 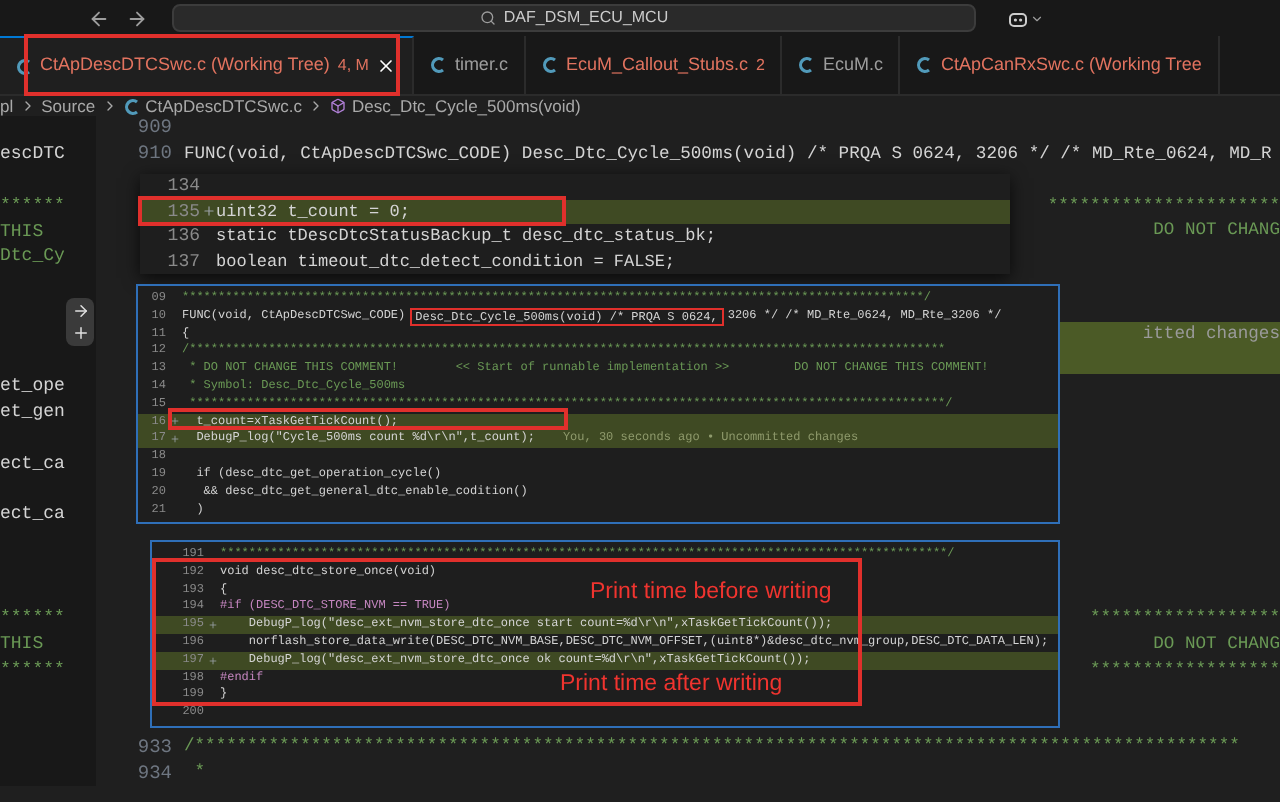 What do you see at coordinates (99, 18) in the screenshot?
I see `back-icon` at bounding box center [99, 18].